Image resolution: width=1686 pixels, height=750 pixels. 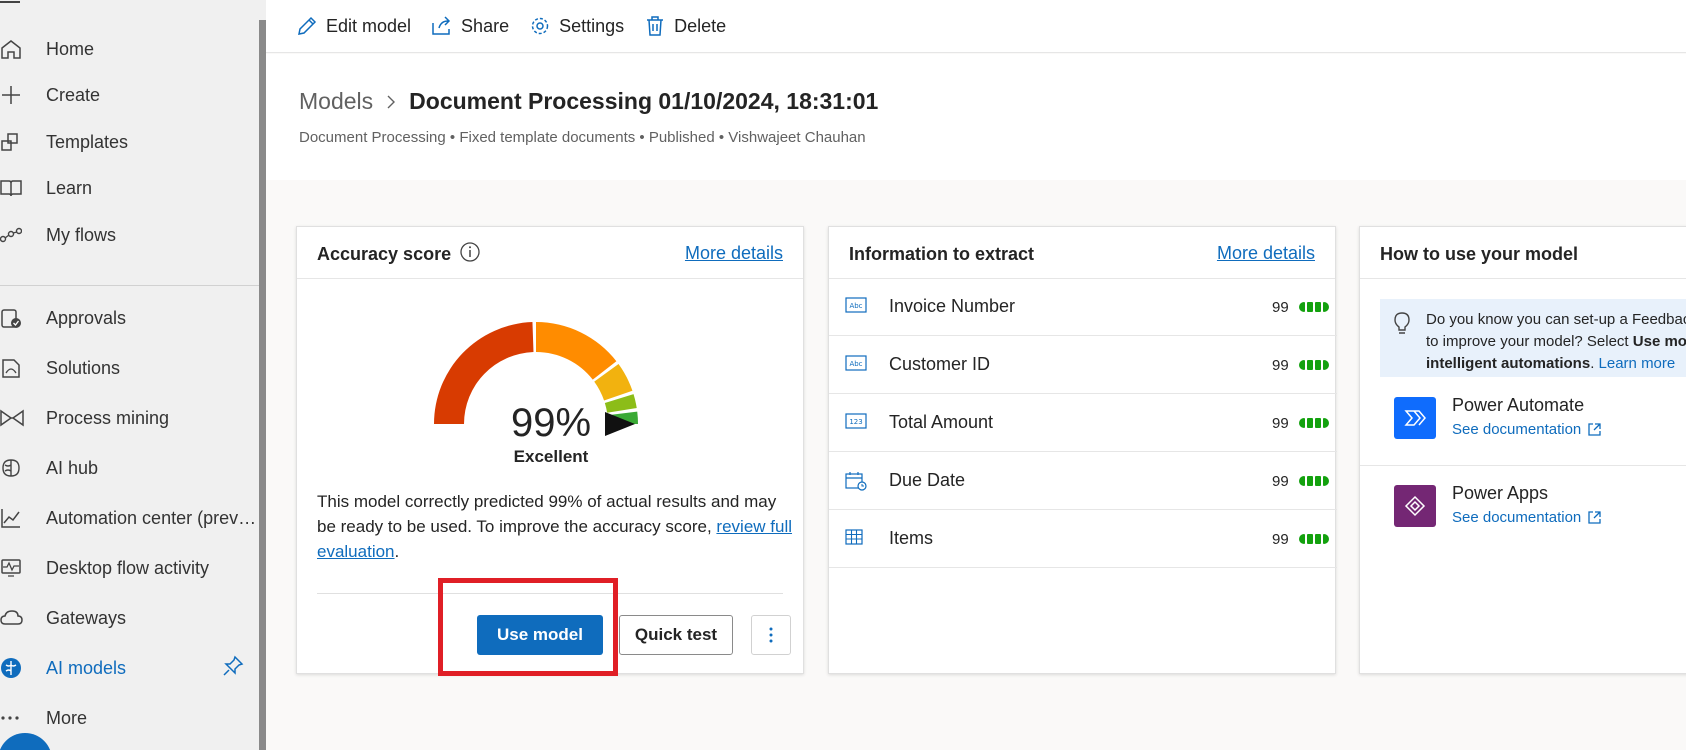 What do you see at coordinates (129, 188) in the screenshot?
I see `nav-item-learn: Learn` at bounding box center [129, 188].